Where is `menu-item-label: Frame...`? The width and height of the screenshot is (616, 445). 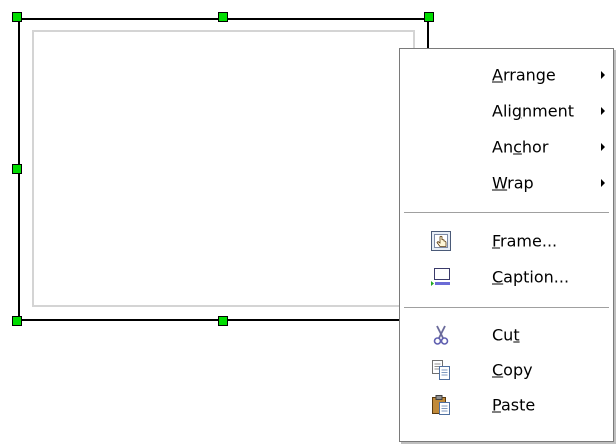
menu-item-label: Frame... is located at coordinates (525, 241).